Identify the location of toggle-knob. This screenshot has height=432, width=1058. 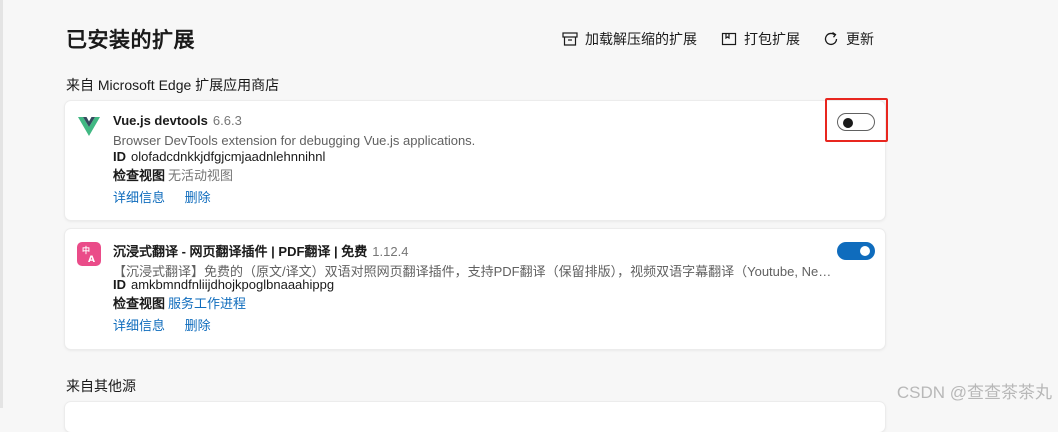
(865, 251).